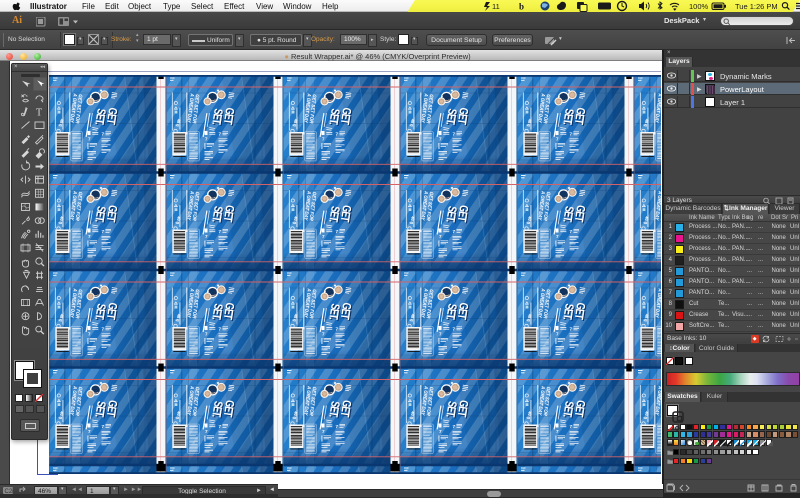 The image size is (800, 498). Describe the element at coordinates (756, 6) in the screenshot. I see `svg-text: Tue 1:26 PM` at that location.